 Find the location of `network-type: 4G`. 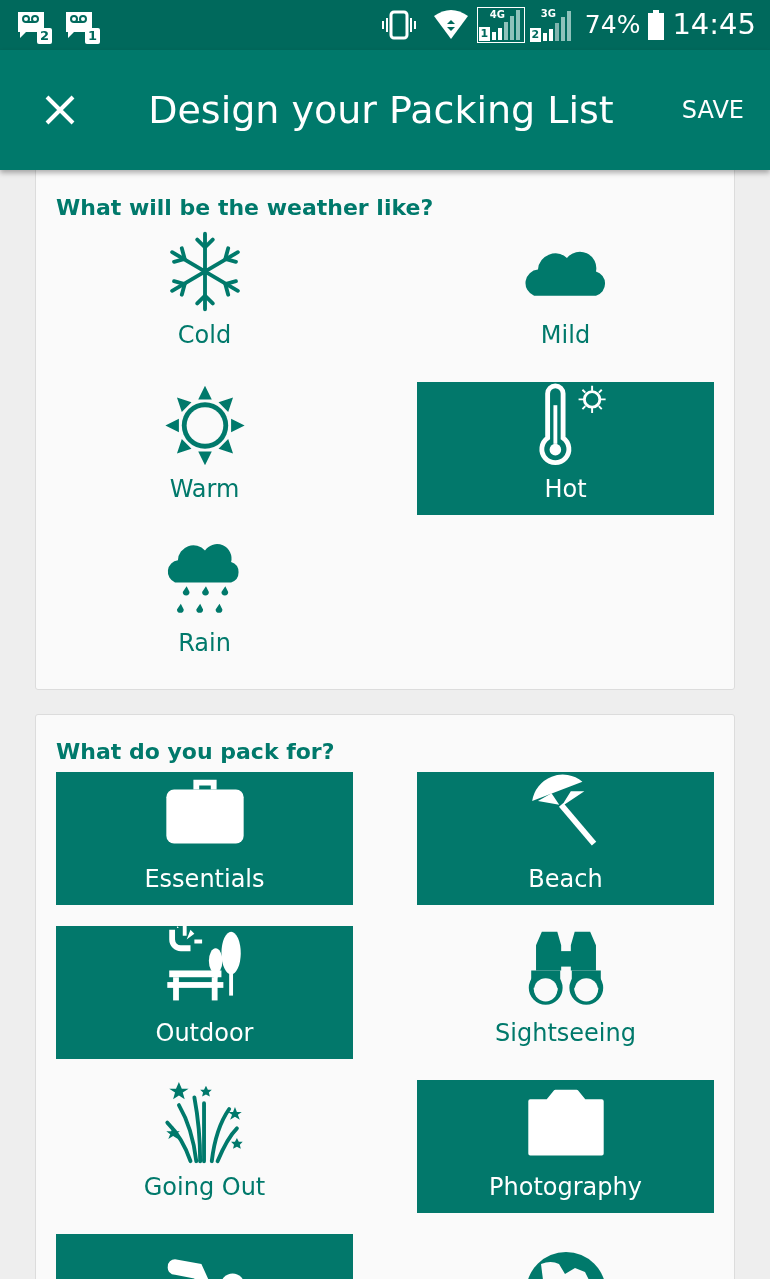

network-type: 4G is located at coordinates (497, 15).